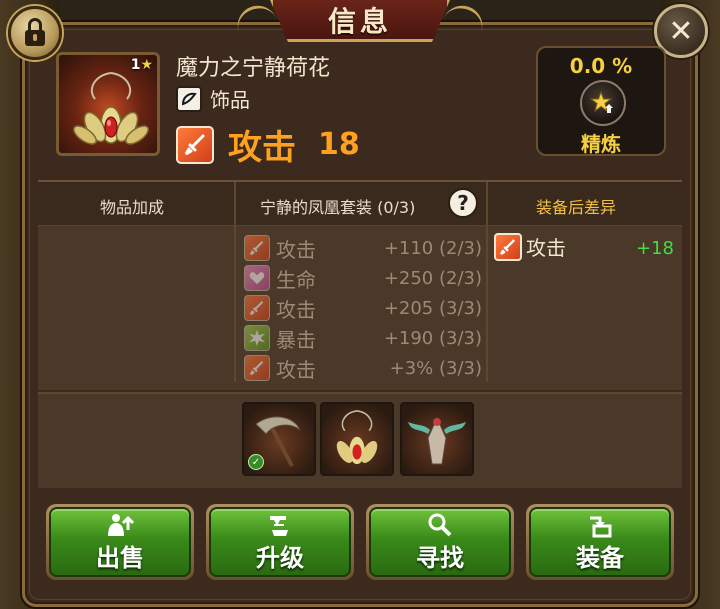 Image resolution: width=720 pixels, height=609 pixels. What do you see at coordinates (280, 557) in the screenshot?
I see `upgrade-button-label: 升级` at bounding box center [280, 557].